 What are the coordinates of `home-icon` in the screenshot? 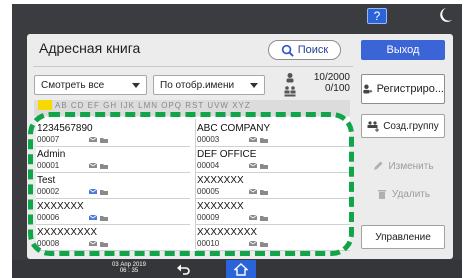 It's located at (241, 269).